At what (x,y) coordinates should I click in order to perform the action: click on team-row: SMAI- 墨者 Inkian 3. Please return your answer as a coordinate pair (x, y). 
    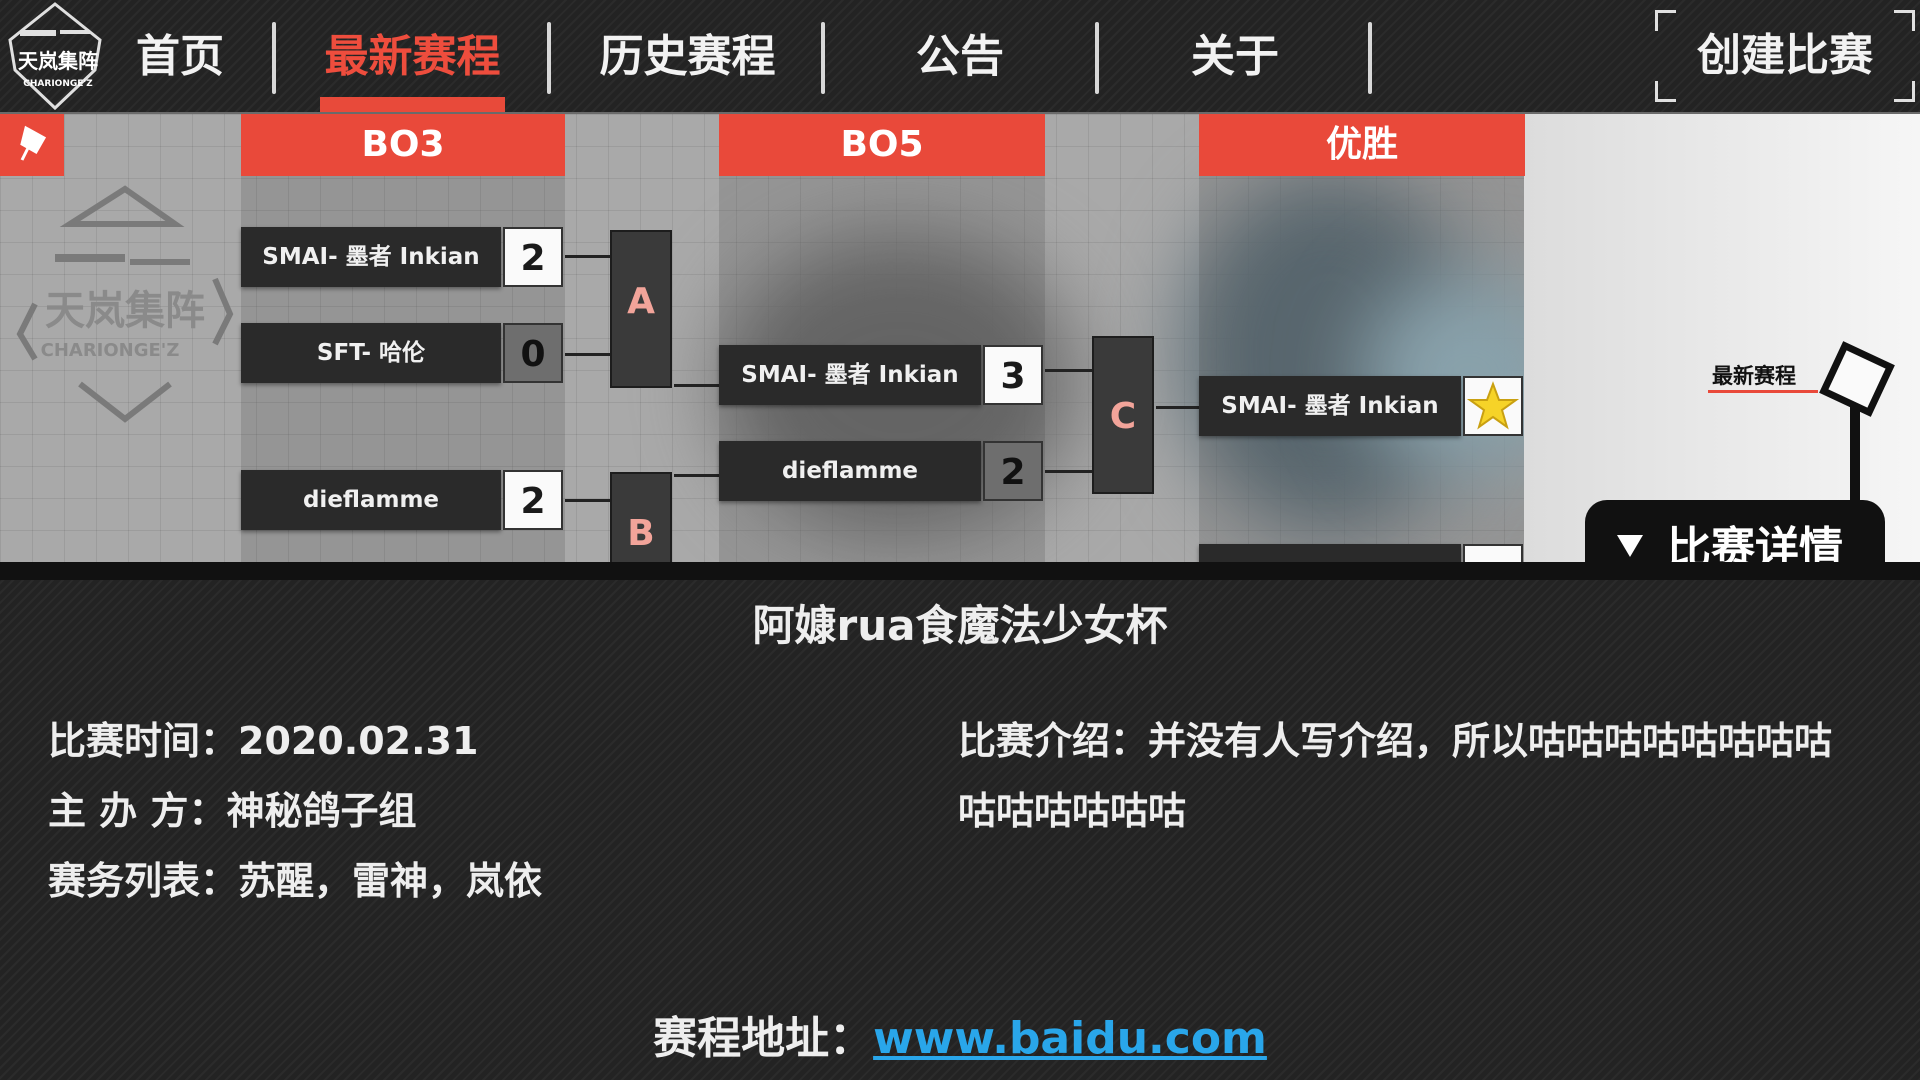
    Looking at the image, I should click on (882, 375).